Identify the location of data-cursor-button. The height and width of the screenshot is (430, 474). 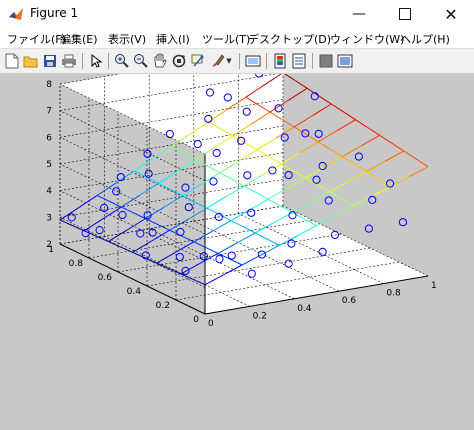
(198, 61).